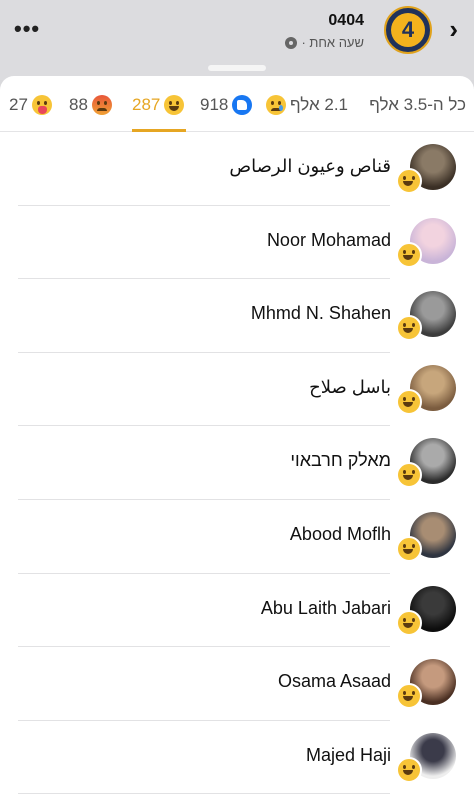 This screenshot has height=811, width=474. I want to click on tab-care: 27, so click(30, 105).